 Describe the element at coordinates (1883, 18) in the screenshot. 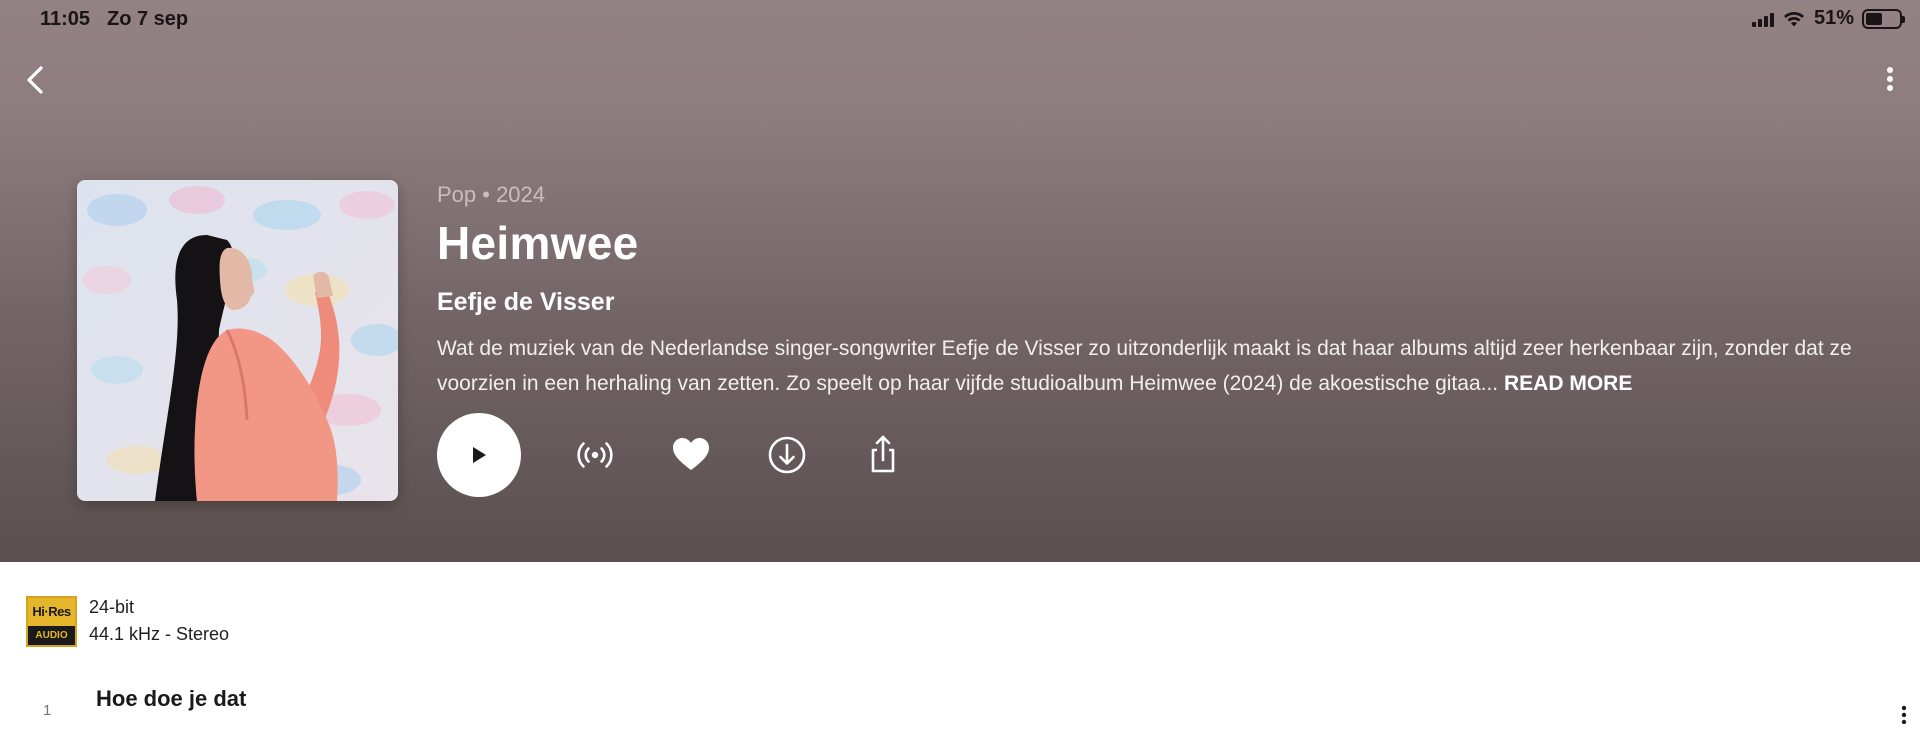

I see `battery-icon` at that location.